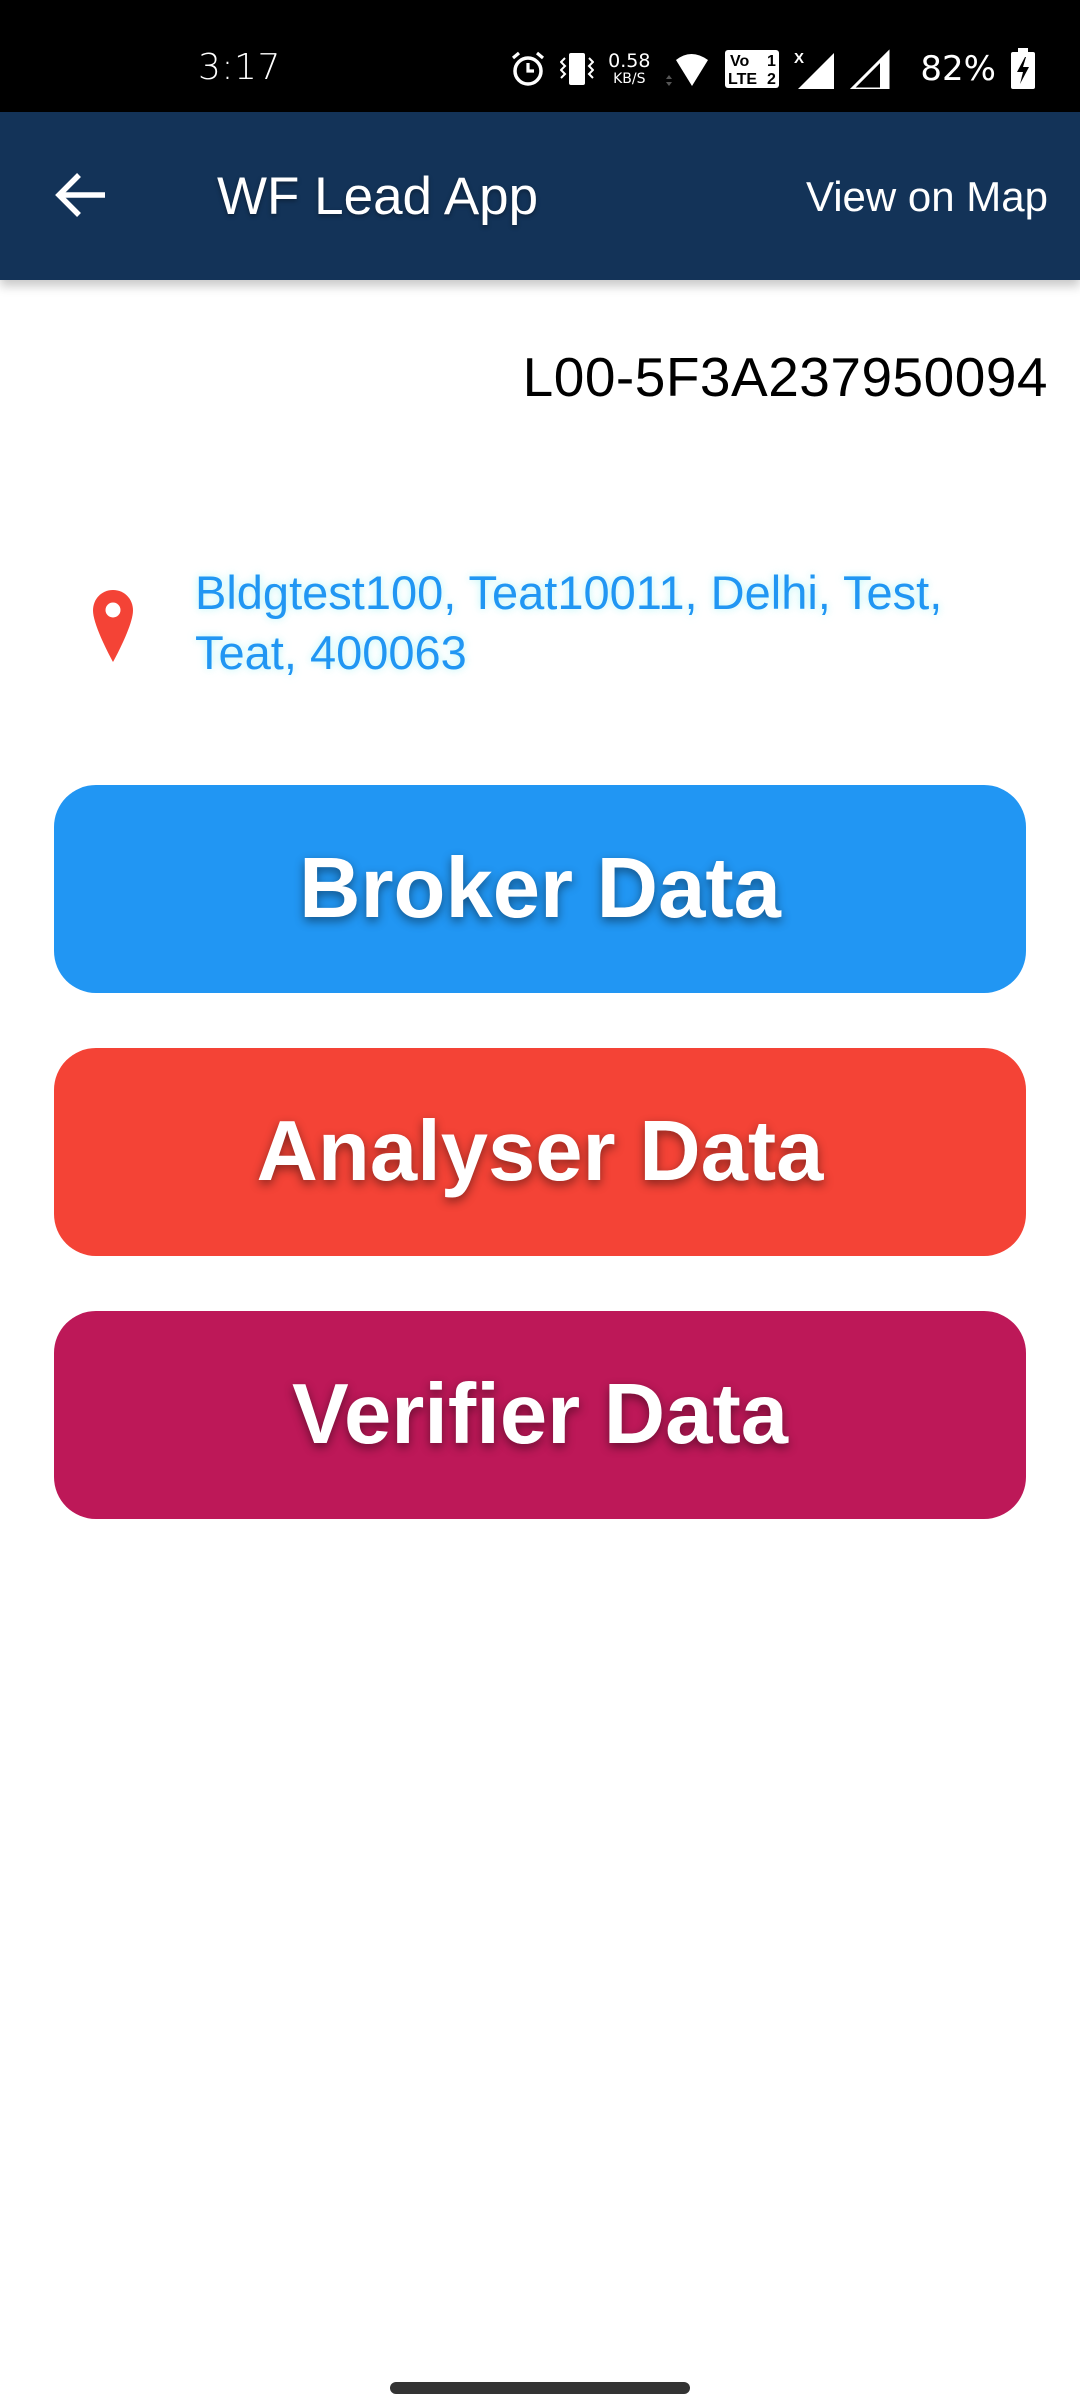  I want to click on verifier-data-button: Verifier Data, so click(540, 1415).